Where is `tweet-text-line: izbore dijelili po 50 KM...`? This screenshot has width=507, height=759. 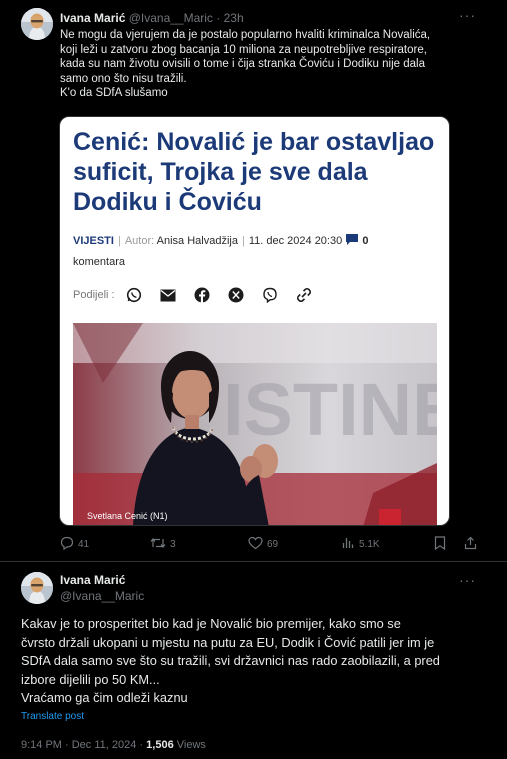
tweet-text-line: izbore dijelili po 50 KM... is located at coordinates (90, 679).